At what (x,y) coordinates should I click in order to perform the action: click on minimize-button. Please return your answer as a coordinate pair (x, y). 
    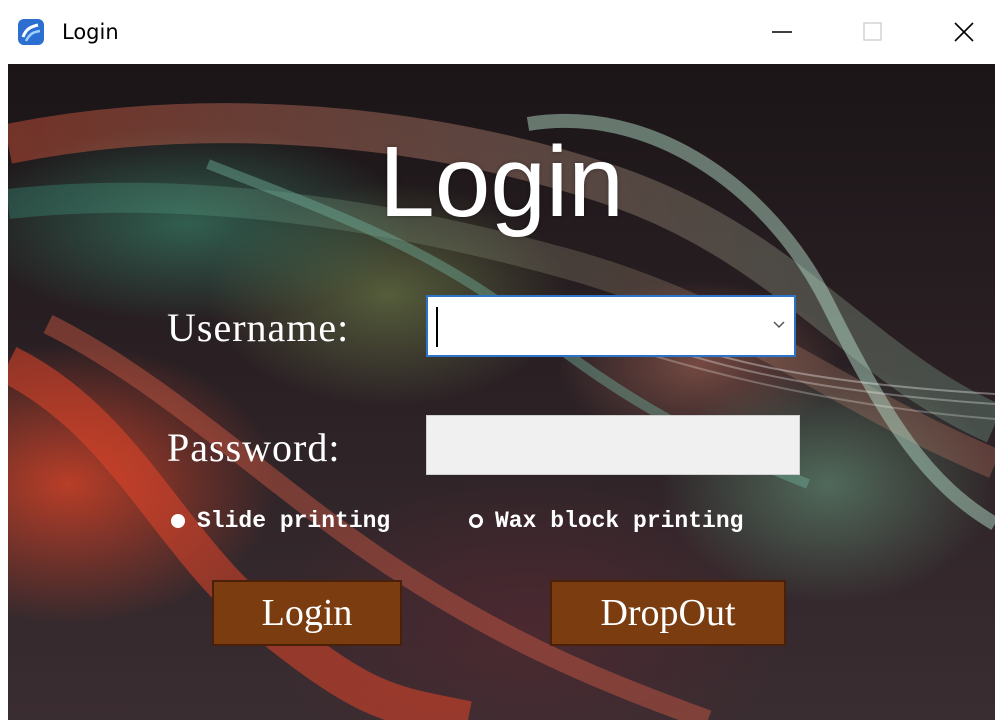
    Looking at the image, I should click on (782, 32).